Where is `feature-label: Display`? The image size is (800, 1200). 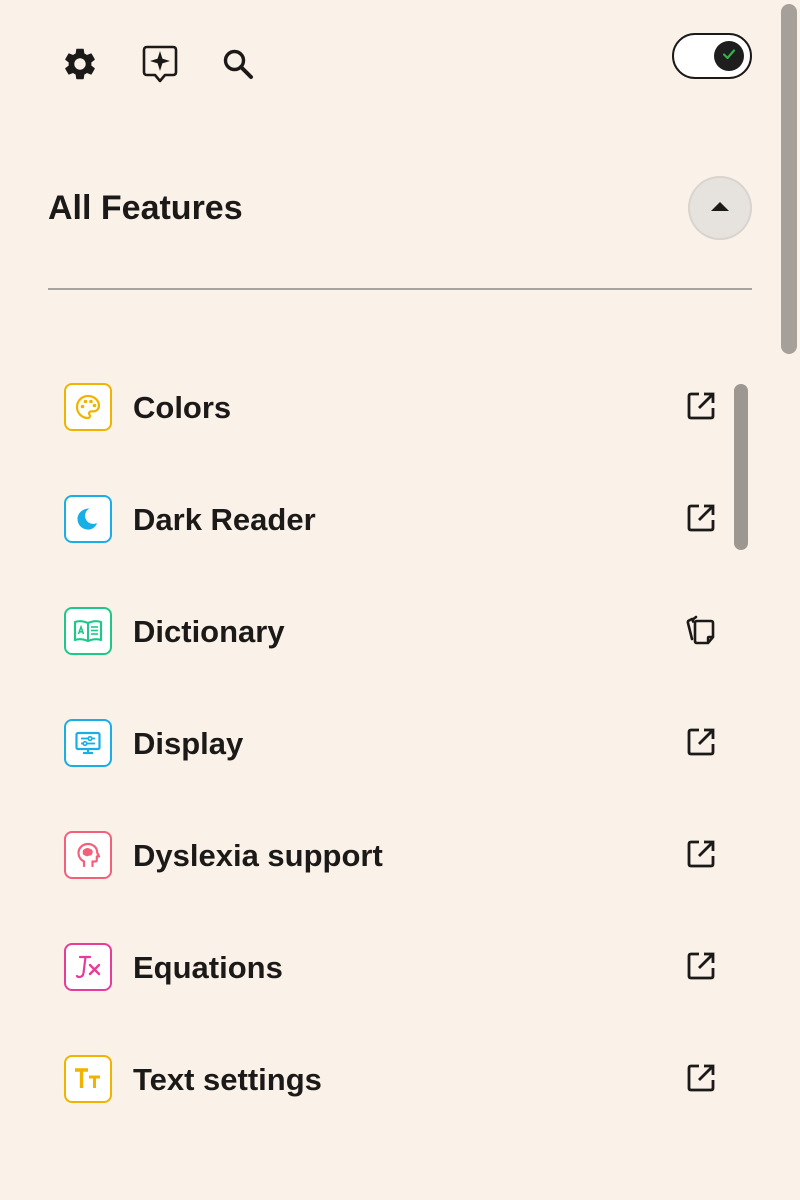
feature-label: Display is located at coordinates (188, 743).